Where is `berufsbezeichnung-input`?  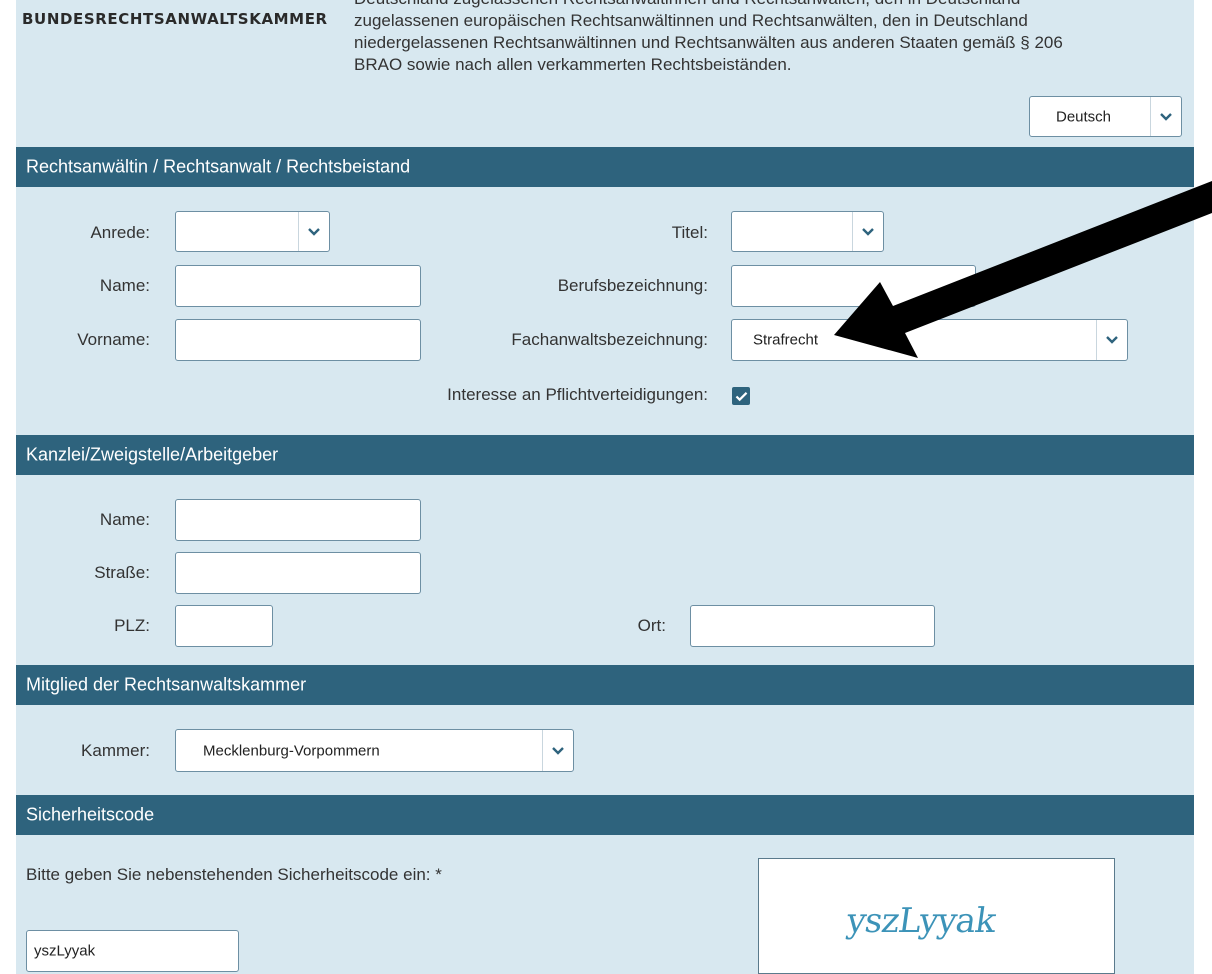 berufsbezeichnung-input is located at coordinates (853, 286).